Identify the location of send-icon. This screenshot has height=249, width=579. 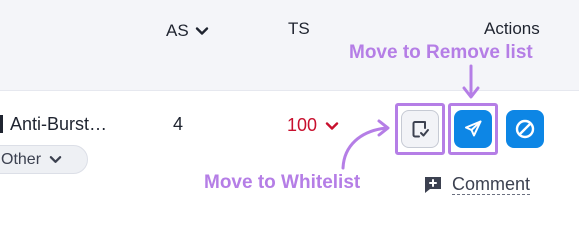
(473, 128).